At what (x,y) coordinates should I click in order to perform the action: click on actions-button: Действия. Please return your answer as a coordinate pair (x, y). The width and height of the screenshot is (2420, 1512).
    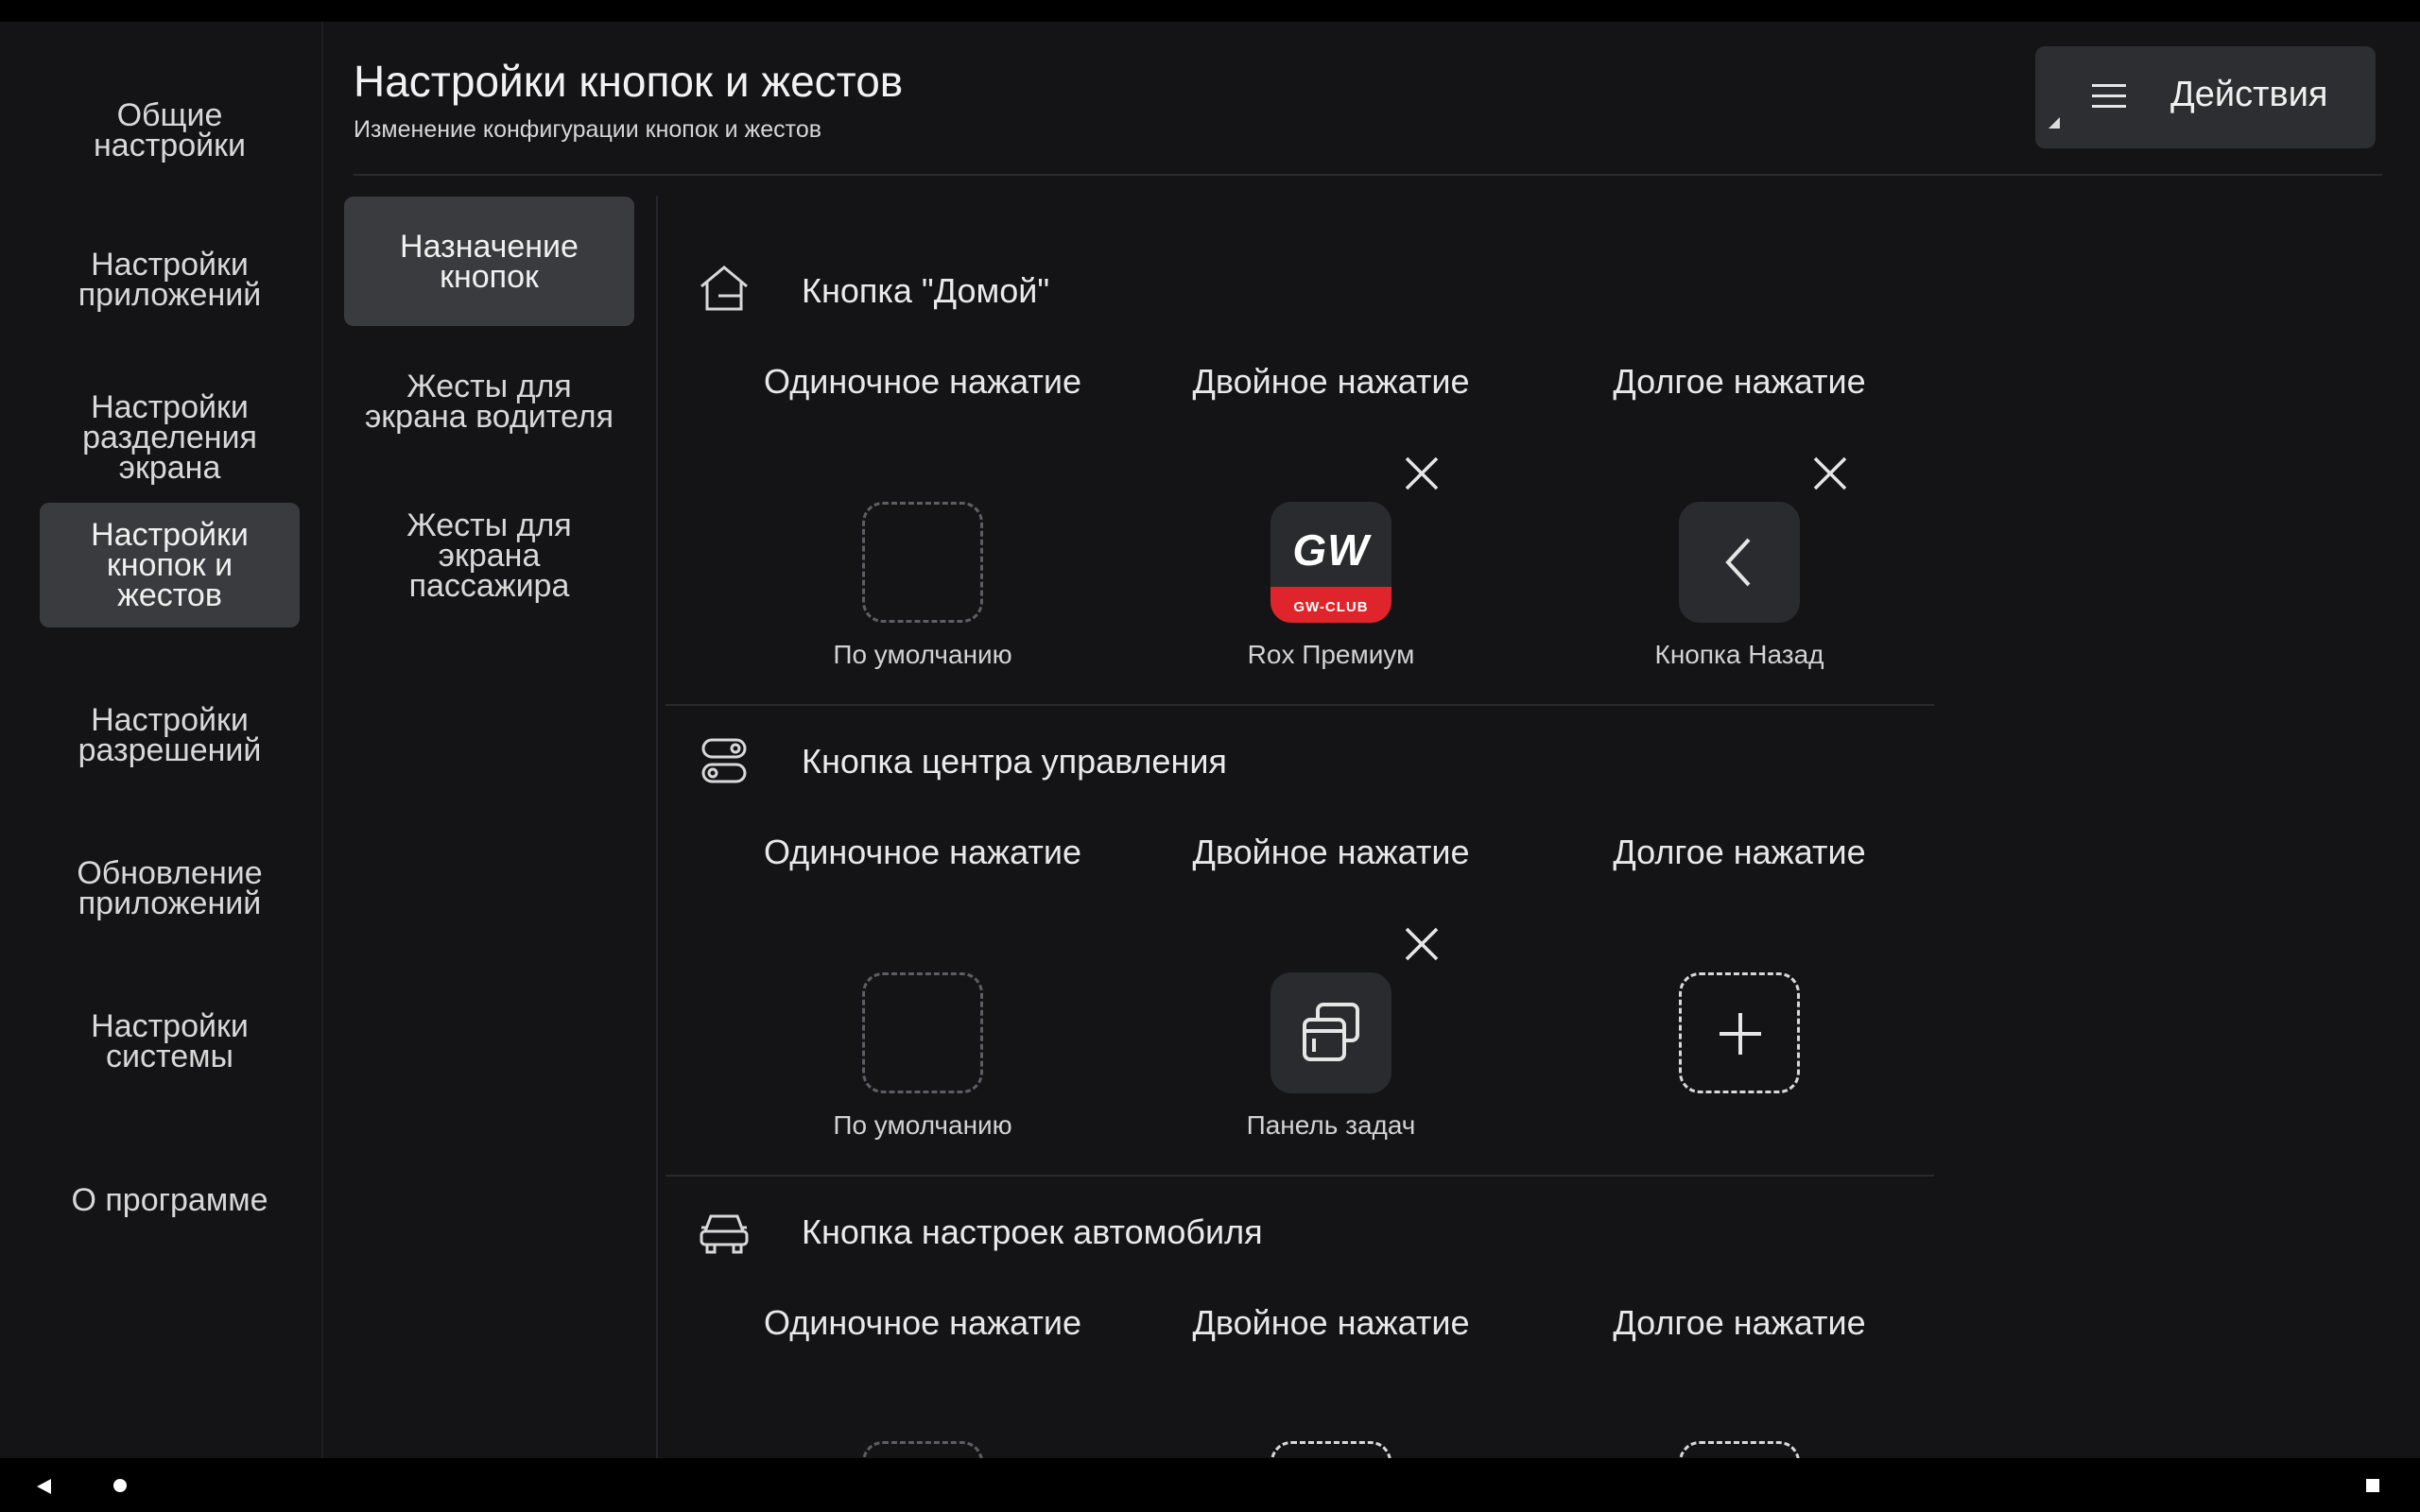
    Looking at the image, I should click on (2205, 97).